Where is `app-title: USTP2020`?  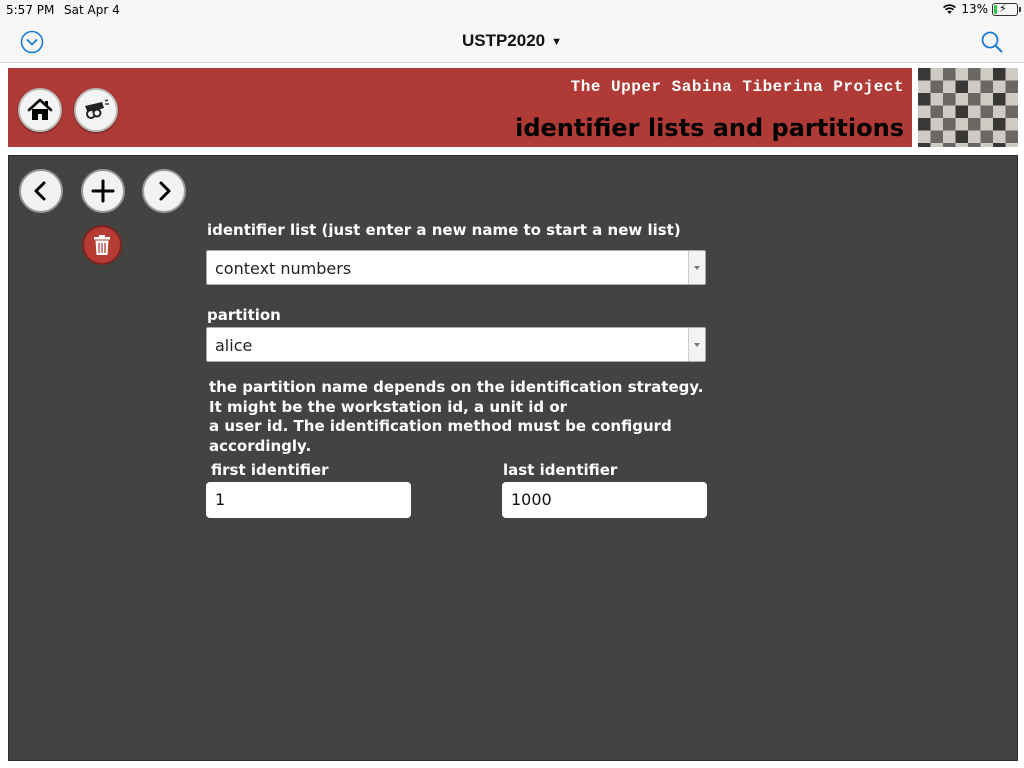
app-title: USTP2020 is located at coordinates (503, 40).